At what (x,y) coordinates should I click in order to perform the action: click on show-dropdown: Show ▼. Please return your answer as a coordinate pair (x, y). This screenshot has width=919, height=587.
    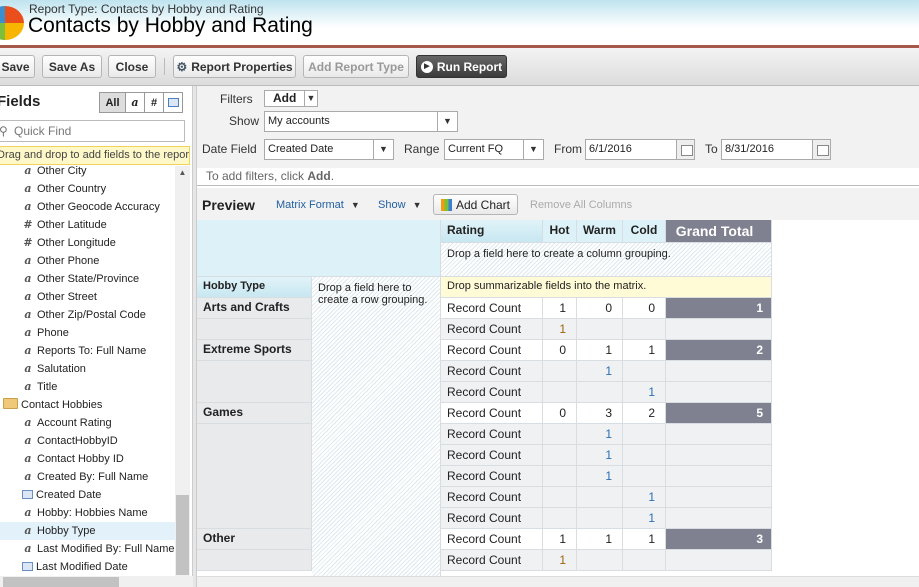
    Looking at the image, I should click on (400, 205).